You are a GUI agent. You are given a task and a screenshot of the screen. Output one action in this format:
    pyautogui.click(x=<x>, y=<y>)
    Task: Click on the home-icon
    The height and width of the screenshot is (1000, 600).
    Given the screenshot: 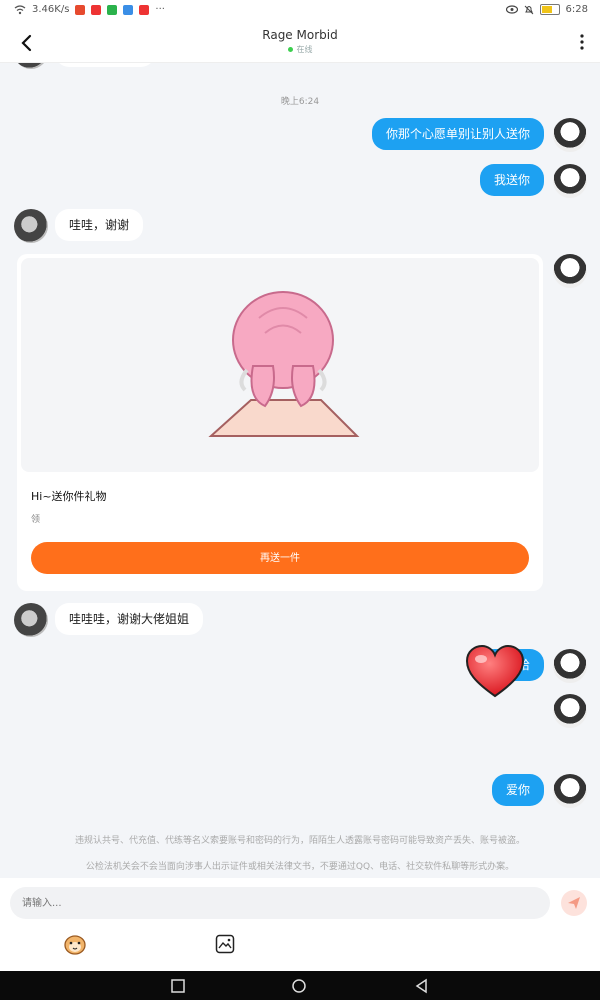 What is the action you would take?
    pyautogui.click(x=299, y=986)
    